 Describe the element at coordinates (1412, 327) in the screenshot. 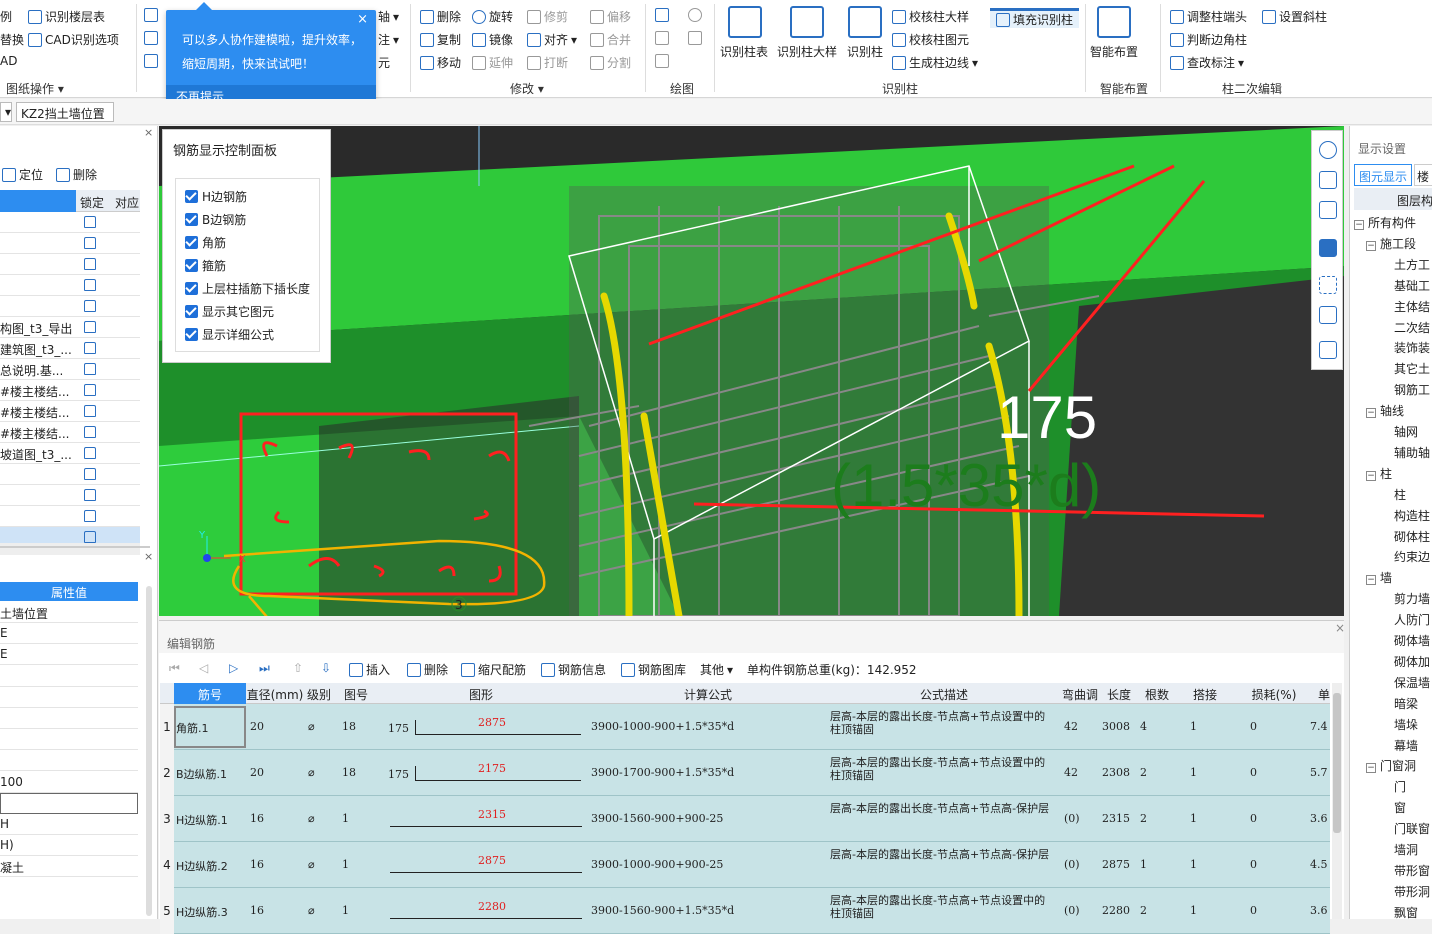

I see `tree-node: 二次结` at that location.